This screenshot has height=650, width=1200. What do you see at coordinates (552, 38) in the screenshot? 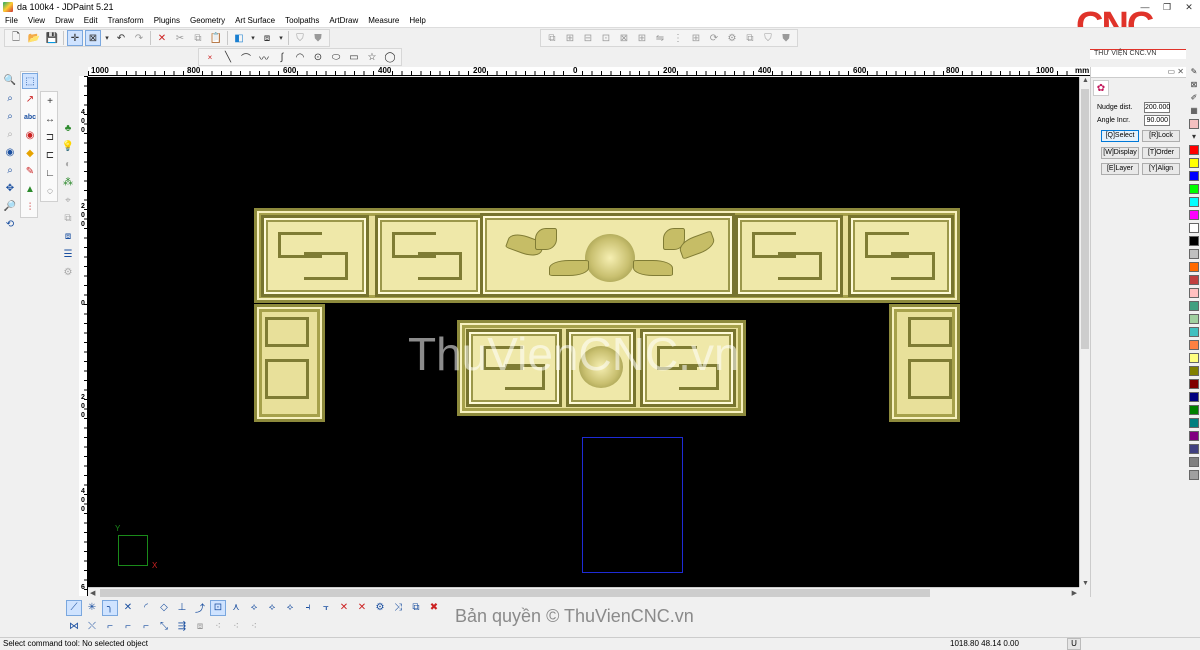
I see `align-icon-1: ⧉` at bounding box center [552, 38].